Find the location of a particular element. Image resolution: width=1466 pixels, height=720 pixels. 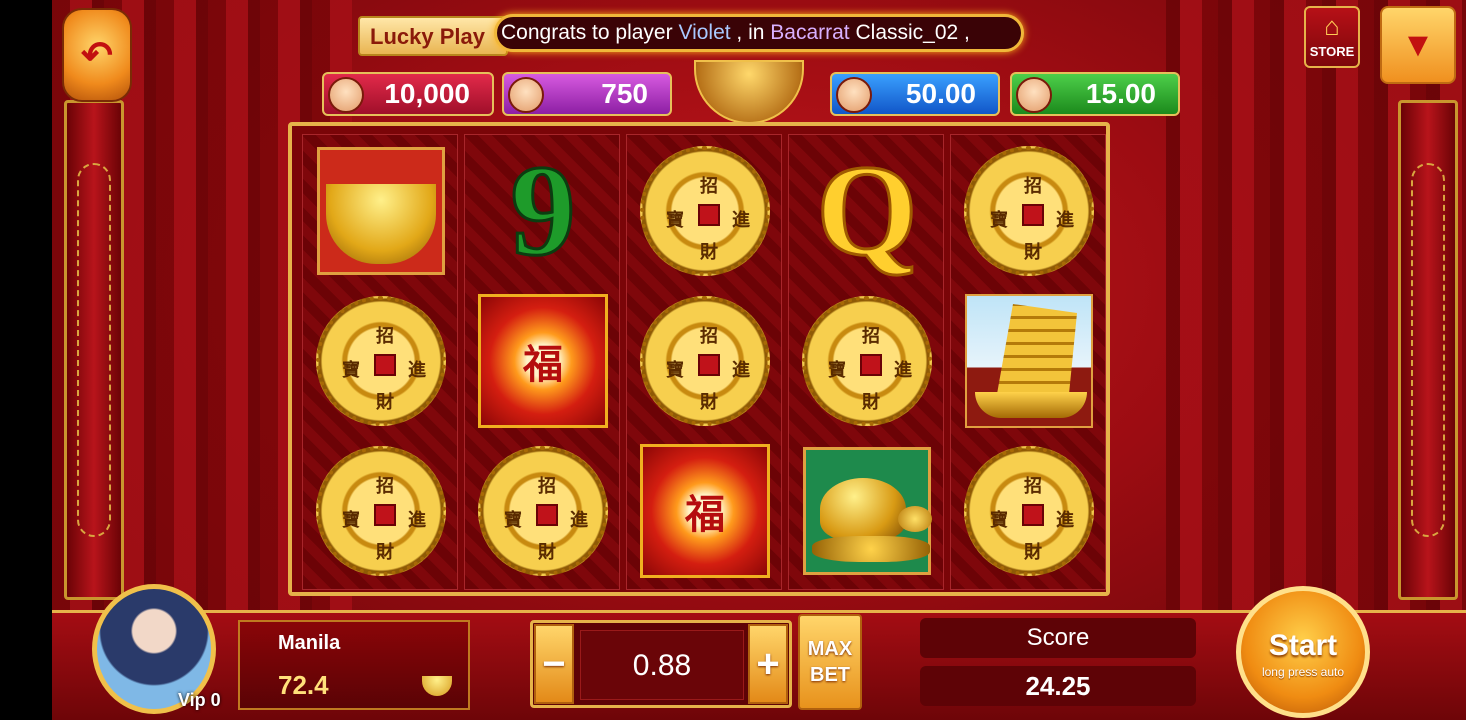

junk-ship-icon is located at coordinates (1029, 361).